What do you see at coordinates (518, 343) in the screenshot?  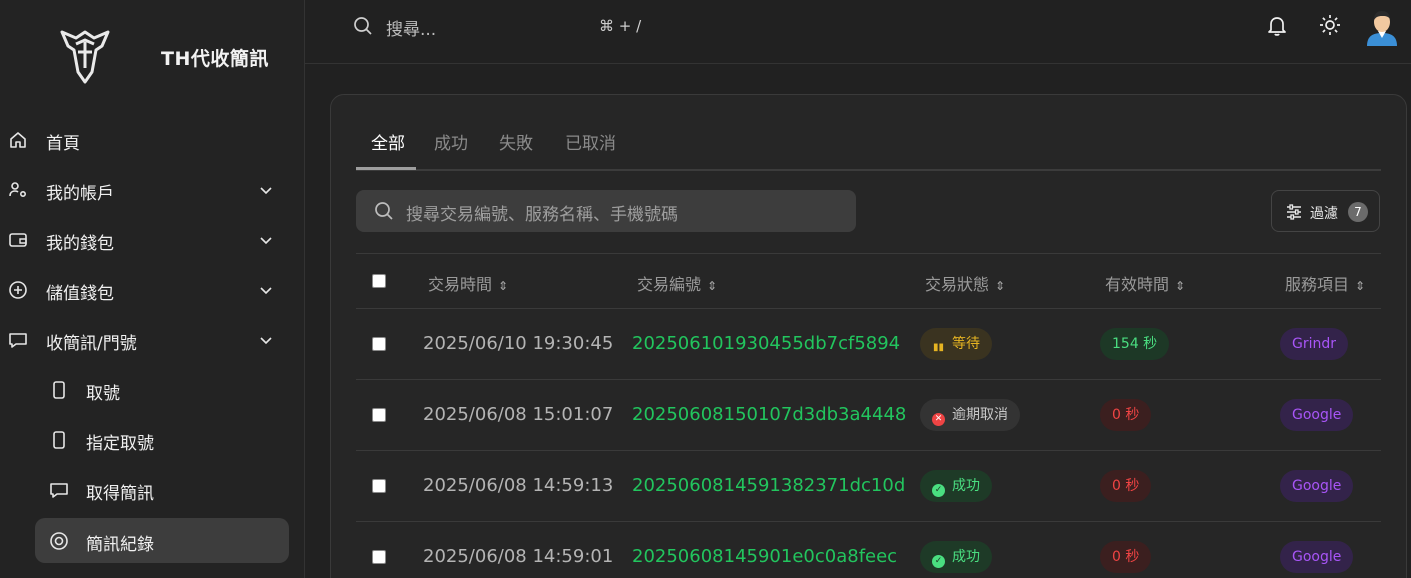 I see `transaction-time: 2025/06/10 19:30:45` at bounding box center [518, 343].